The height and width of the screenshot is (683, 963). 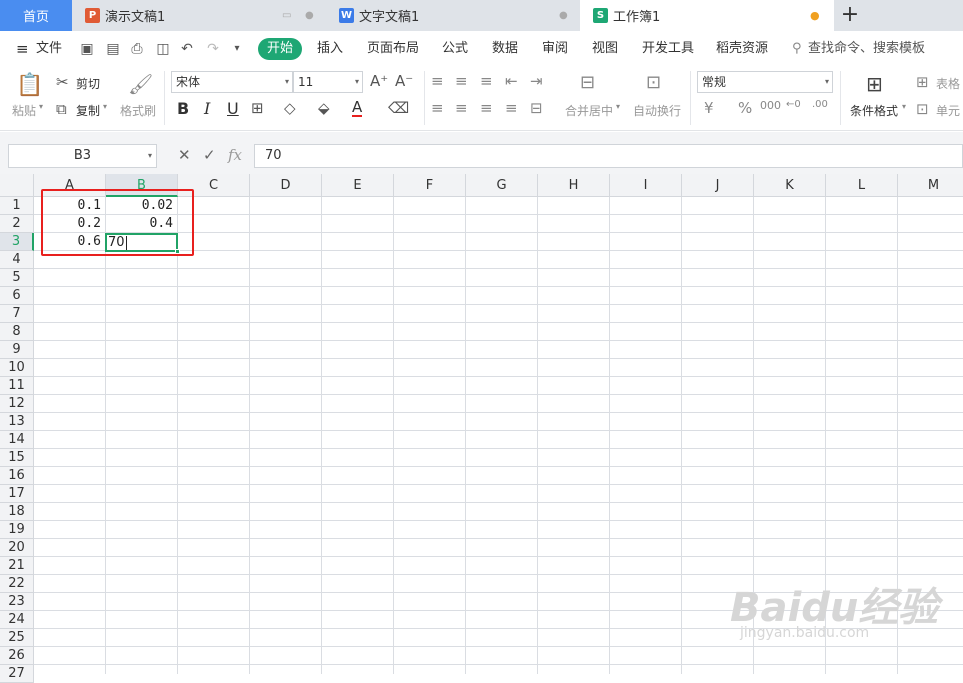 I want to click on cut-button: 剪切, so click(x=88, y=83).